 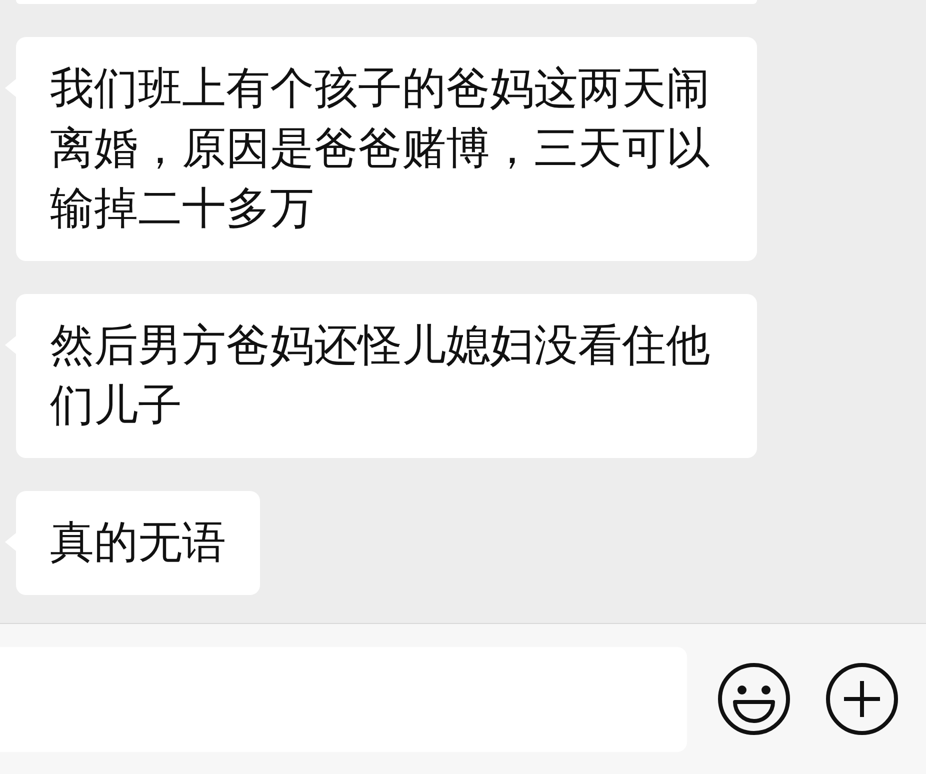 What do you see at coordinates (862, 699) in the screenshot?
I see `plus-icon` at bounding box center [862, 699].